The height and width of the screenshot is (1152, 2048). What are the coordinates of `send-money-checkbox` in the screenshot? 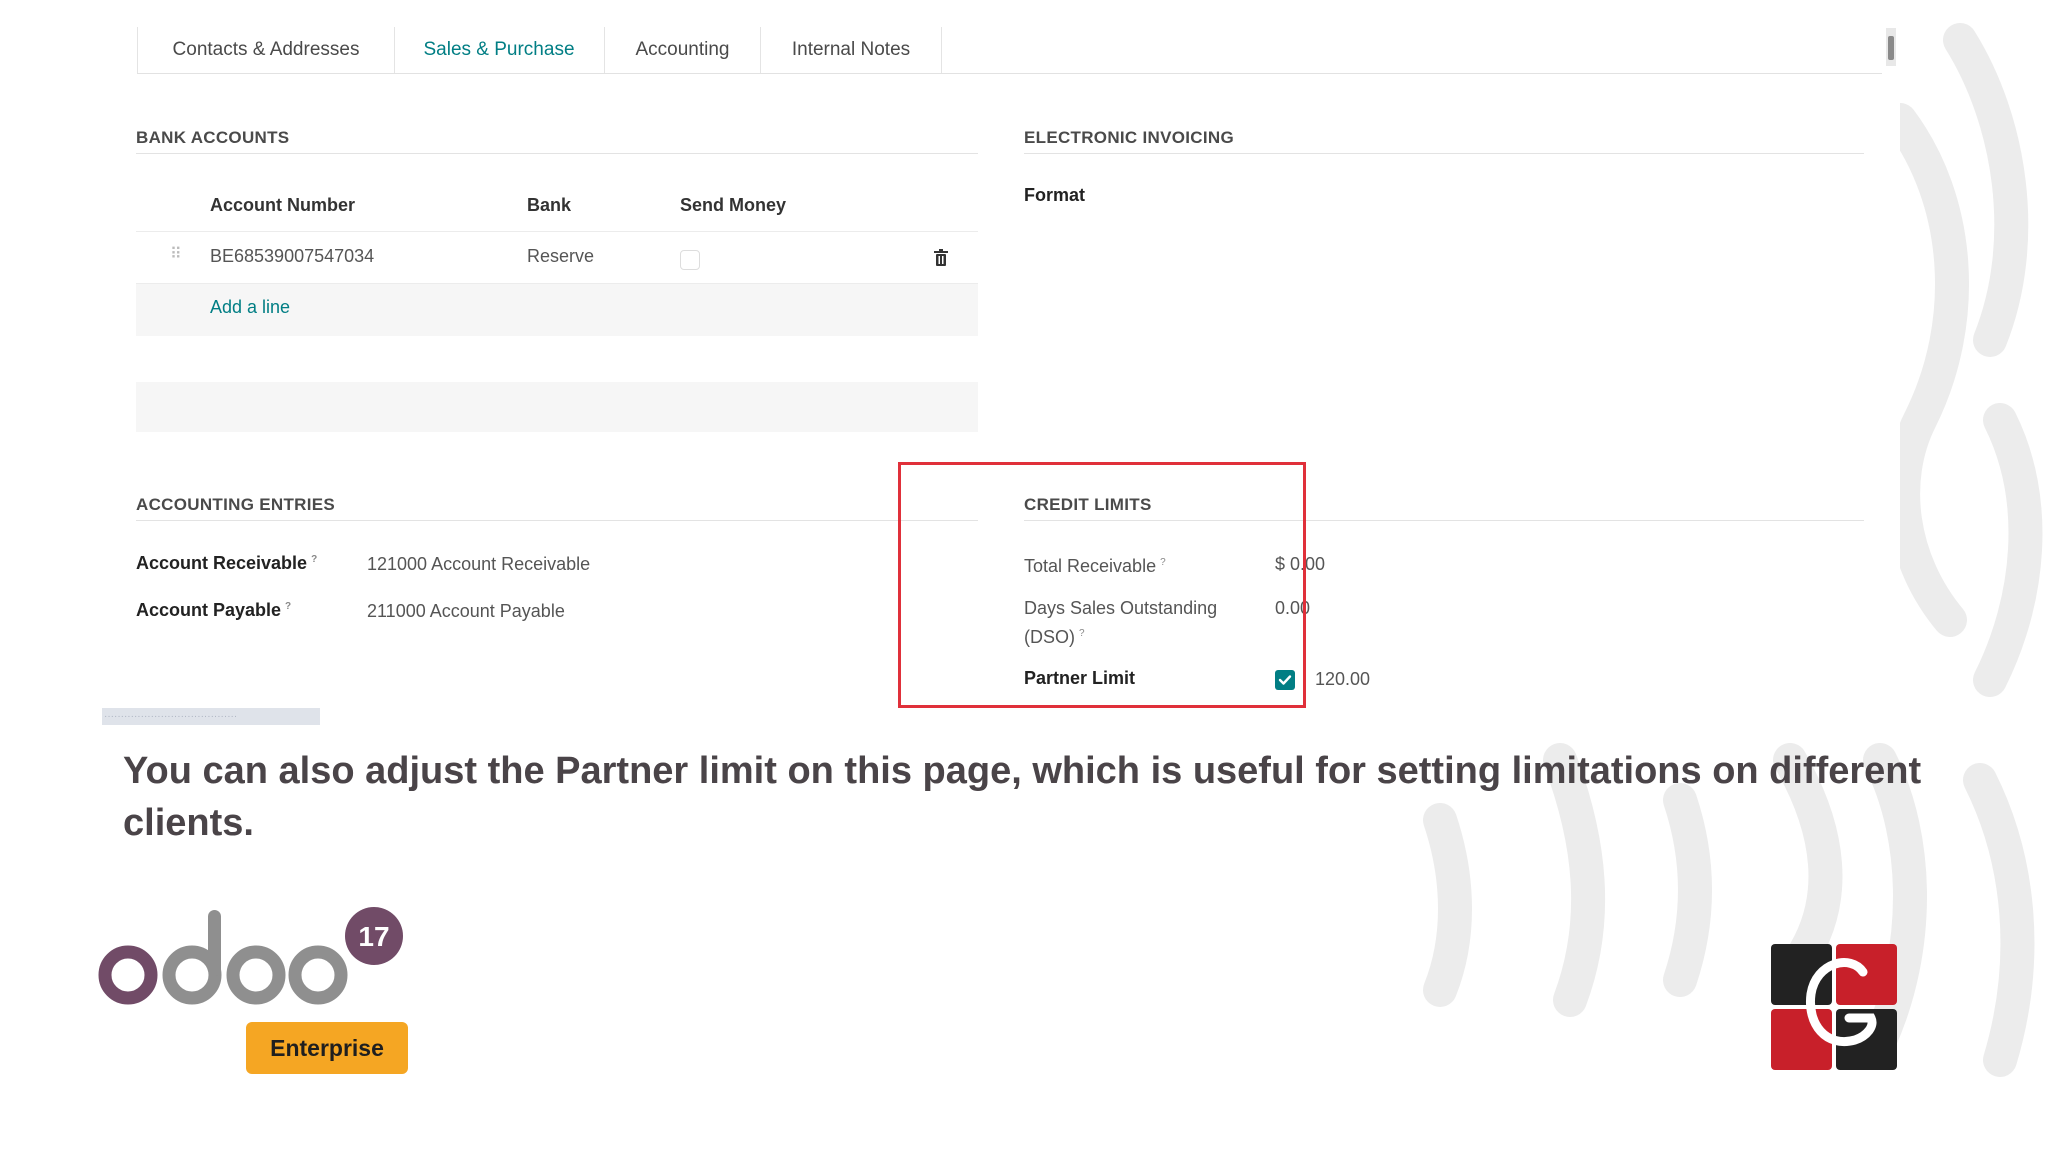 It's located at (690, 260).